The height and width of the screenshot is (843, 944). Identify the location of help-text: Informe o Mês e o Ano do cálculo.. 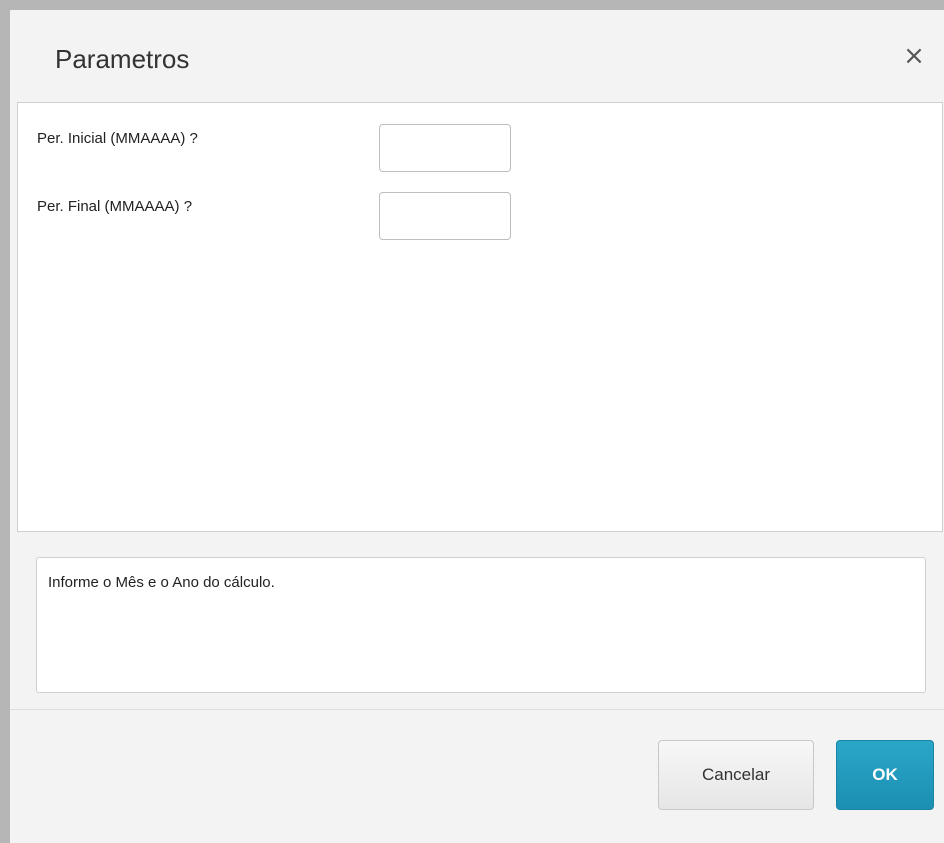
(161, 582).